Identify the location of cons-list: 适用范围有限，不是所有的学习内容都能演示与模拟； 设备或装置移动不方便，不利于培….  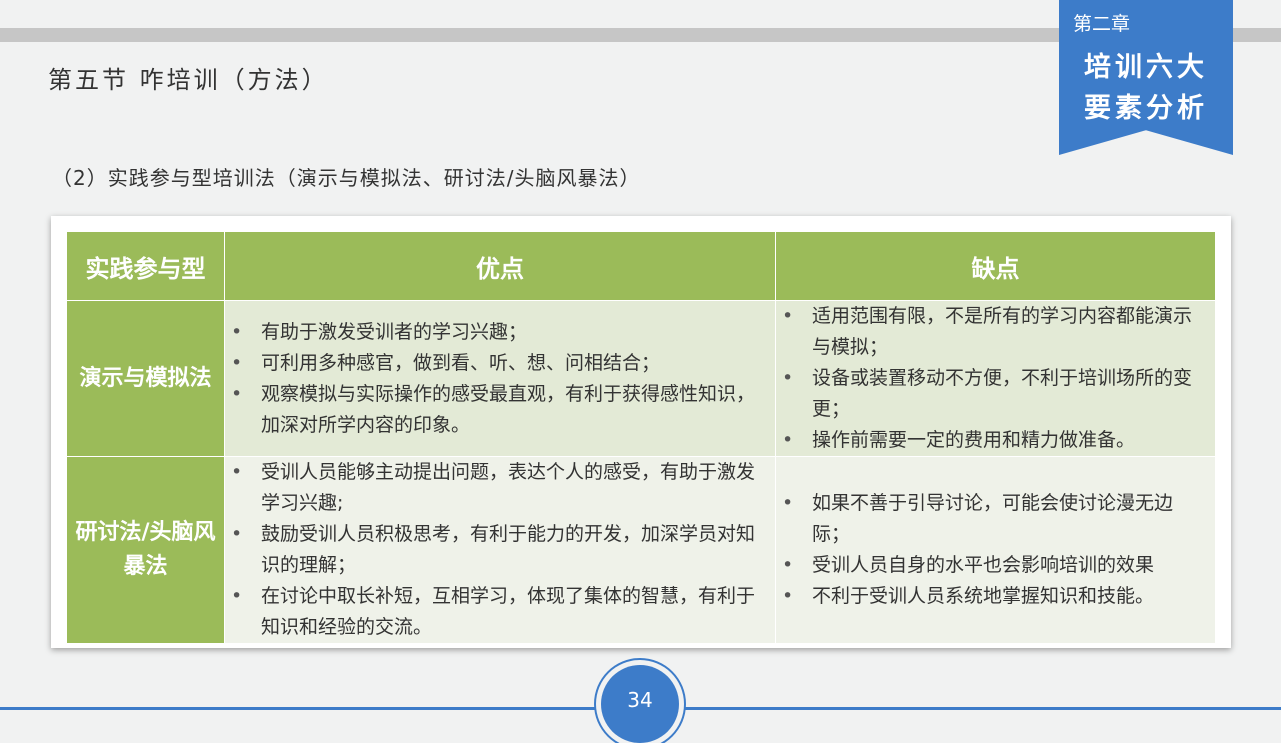
(995, 378).